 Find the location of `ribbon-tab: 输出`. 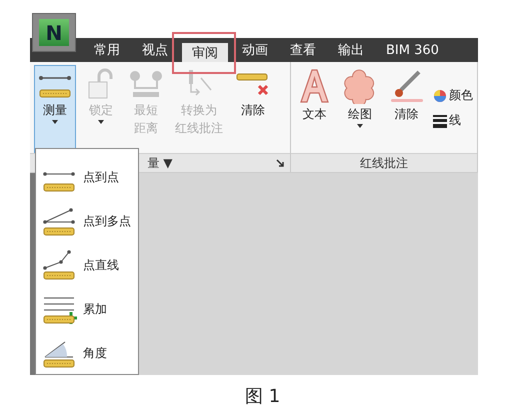

ribbon-tab: 输出 is located at coordinates (351, 50).